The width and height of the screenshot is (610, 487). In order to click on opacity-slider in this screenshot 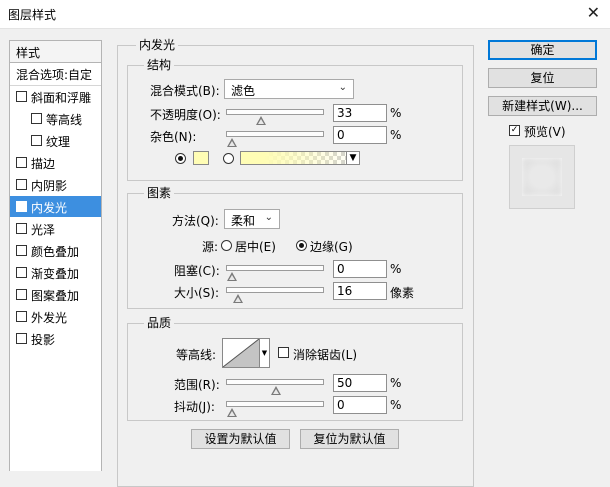, I will do `click(275, 117)`.